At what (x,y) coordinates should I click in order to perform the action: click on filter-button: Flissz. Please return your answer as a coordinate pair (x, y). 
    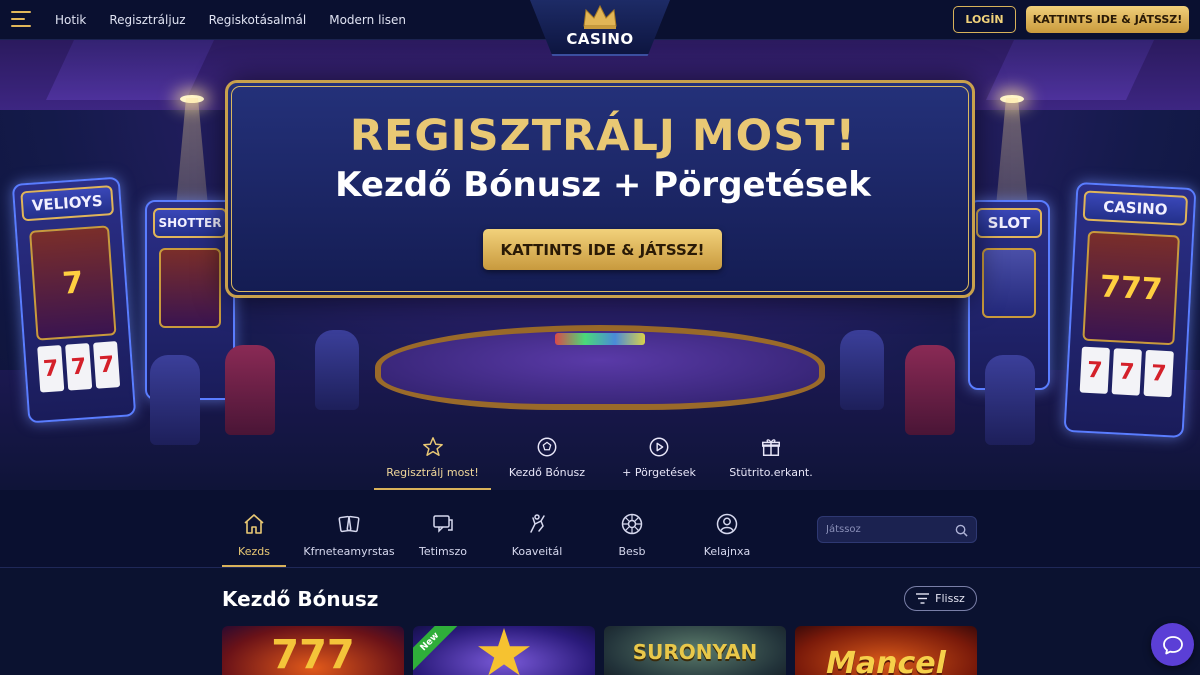
    Looking at the image, I should click on (940, 598).